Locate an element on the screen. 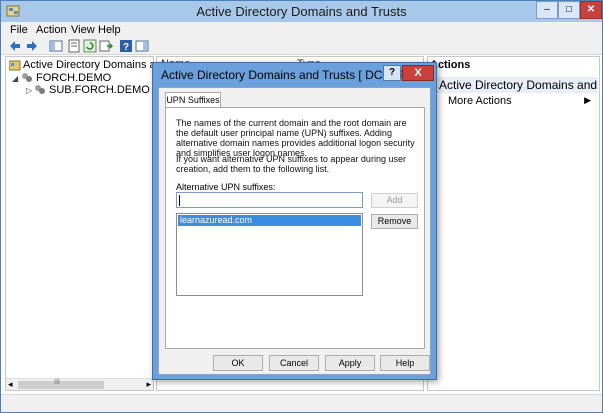 The width and height of the screenshot is (603, 413). menu-bar: File Action View Help is located at coordinates (301, 30).